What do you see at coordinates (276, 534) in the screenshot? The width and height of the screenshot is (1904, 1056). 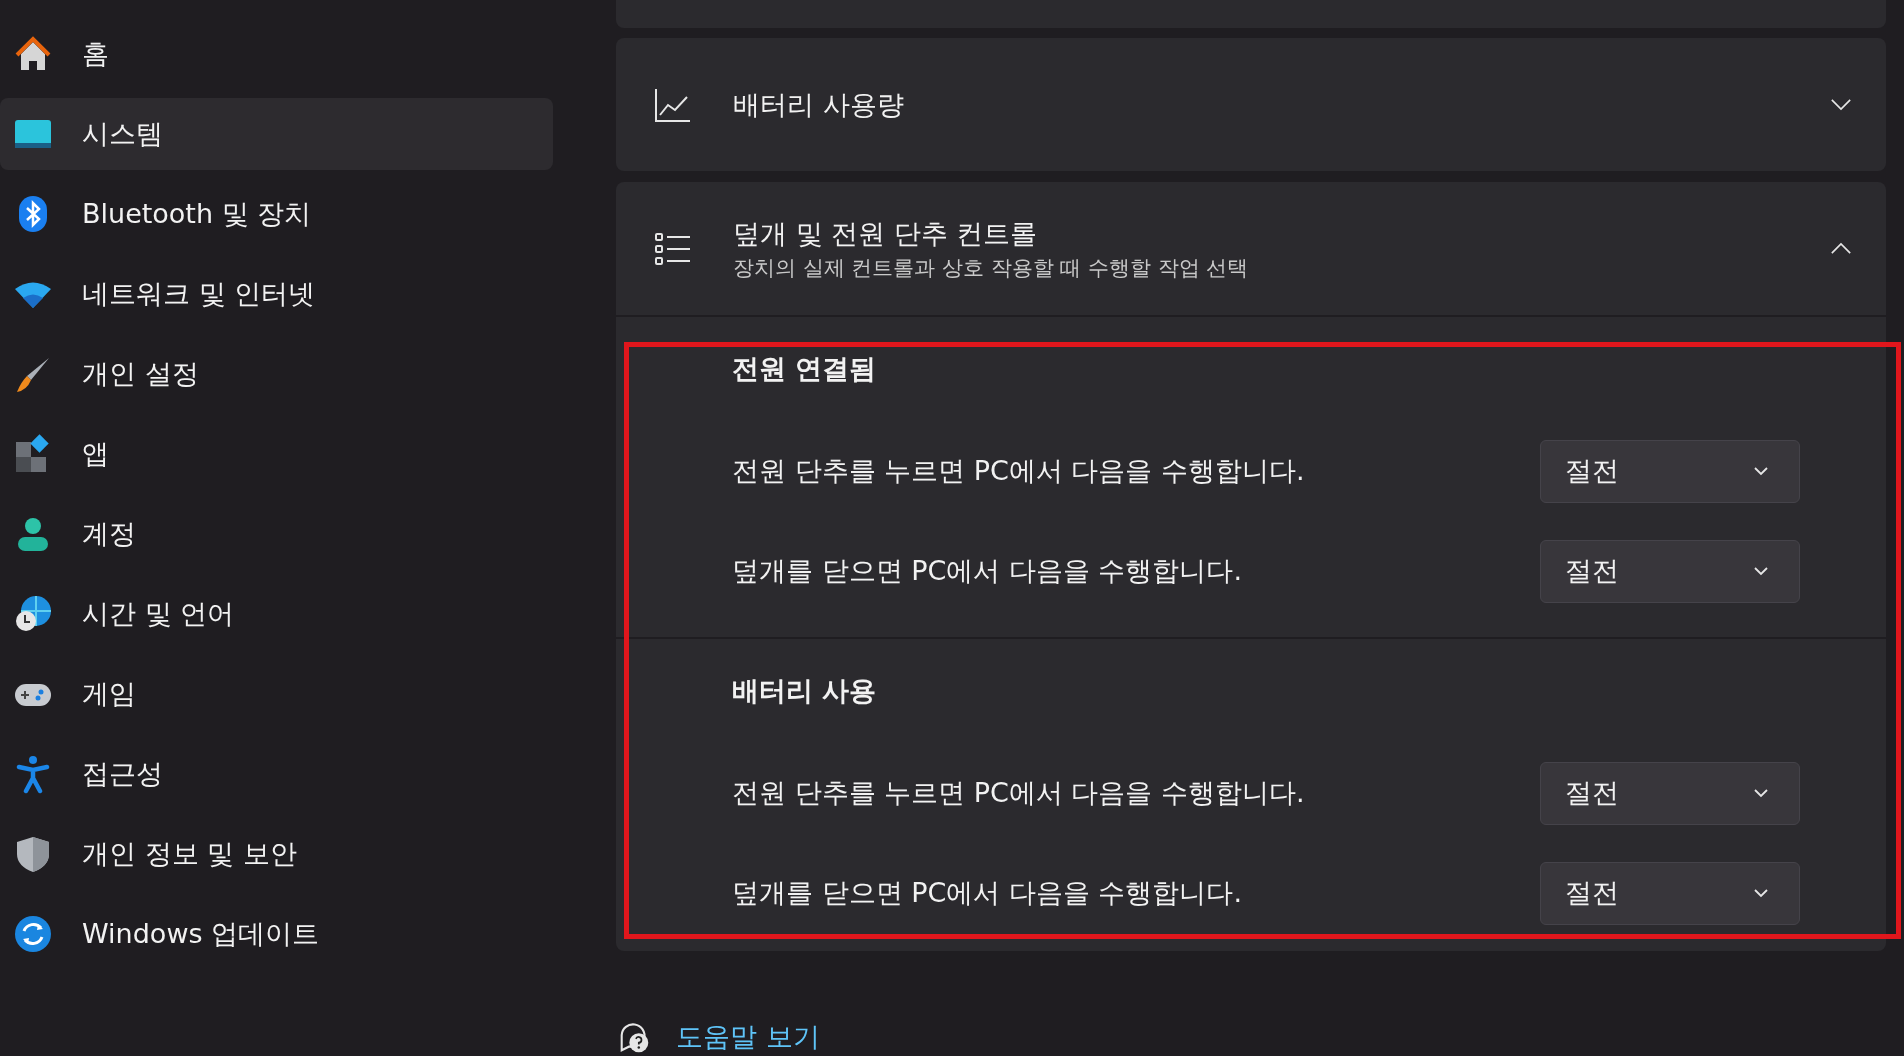 I see `sidebar-item: 계정` at bounding box center [276, 534].